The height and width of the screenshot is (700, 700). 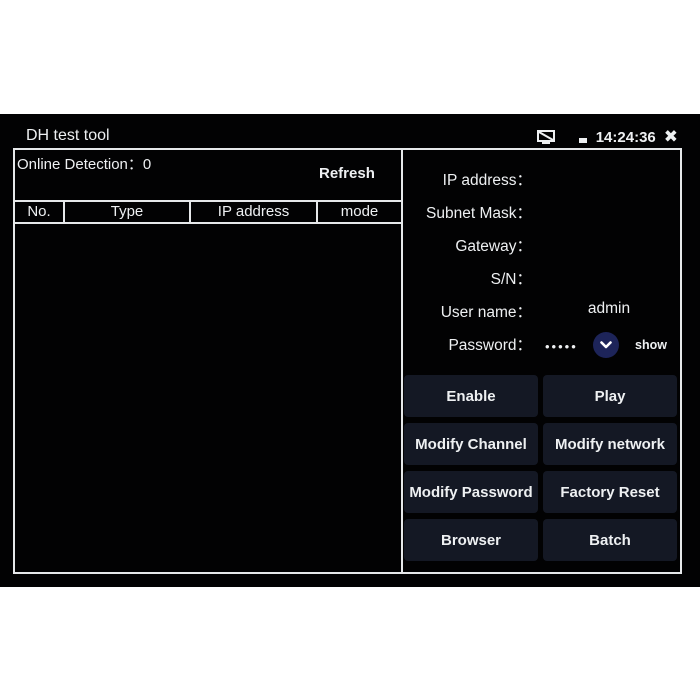 I want to click on user-name-field: User name： admin, so click(x=541, y=312).